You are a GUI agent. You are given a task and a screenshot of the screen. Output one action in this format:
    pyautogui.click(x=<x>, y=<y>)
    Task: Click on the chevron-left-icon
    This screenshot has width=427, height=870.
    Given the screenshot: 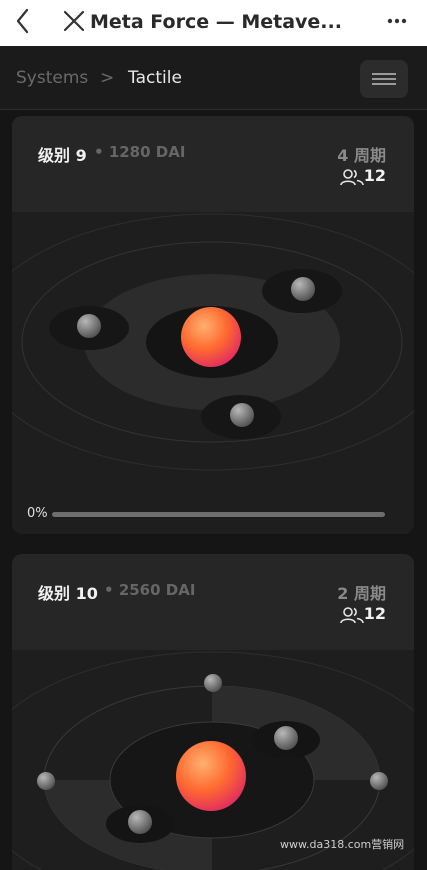 What is the action you would take?
    pyautogui.click(x=23, y=21)
    